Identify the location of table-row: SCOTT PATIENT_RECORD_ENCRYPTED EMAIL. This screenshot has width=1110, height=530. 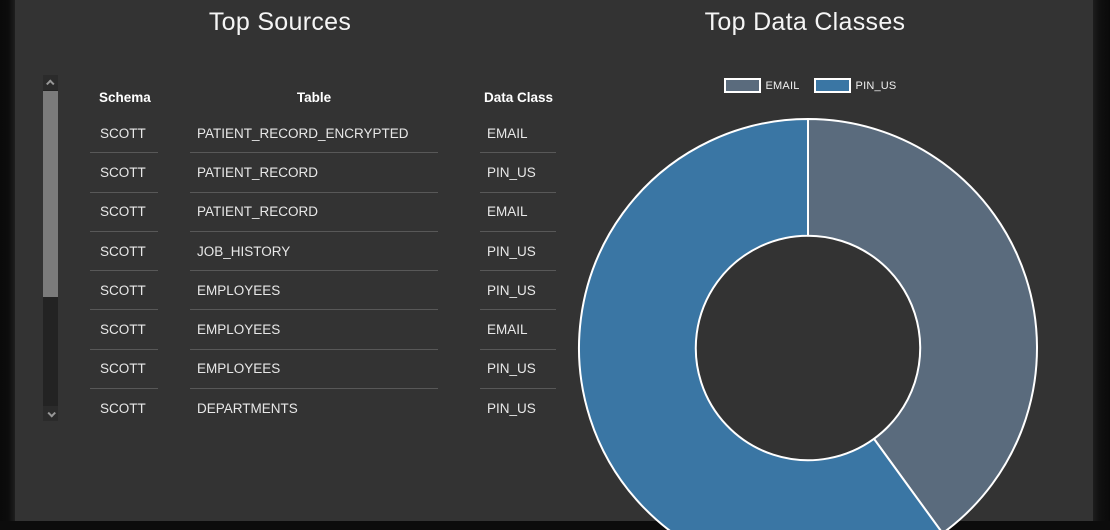
(323, 134).